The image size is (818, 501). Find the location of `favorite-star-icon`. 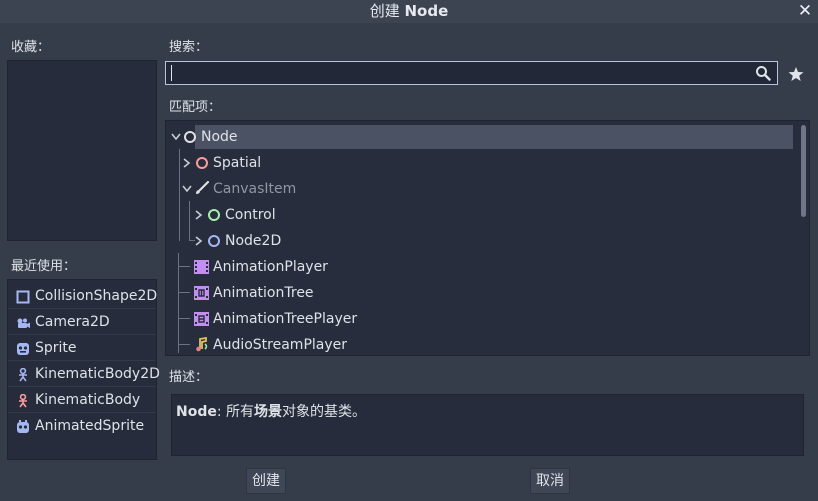

favorite-star-icon is located at coordinates (796, 74).